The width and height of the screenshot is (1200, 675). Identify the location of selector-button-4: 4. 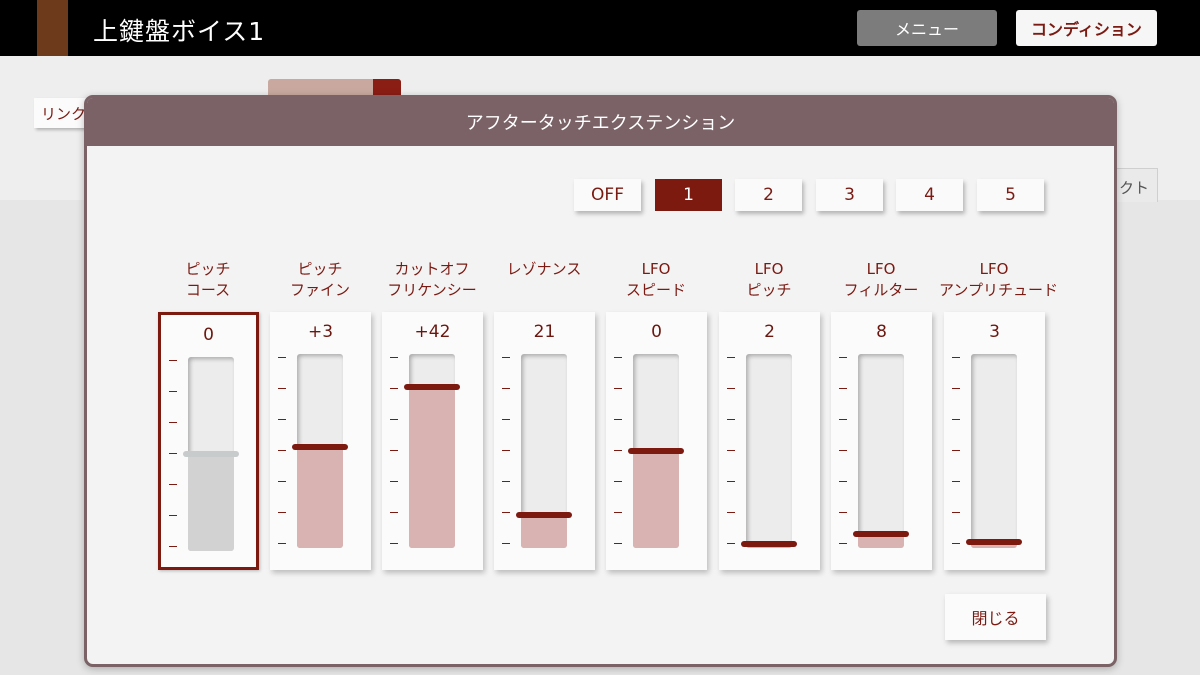
(929, 195).